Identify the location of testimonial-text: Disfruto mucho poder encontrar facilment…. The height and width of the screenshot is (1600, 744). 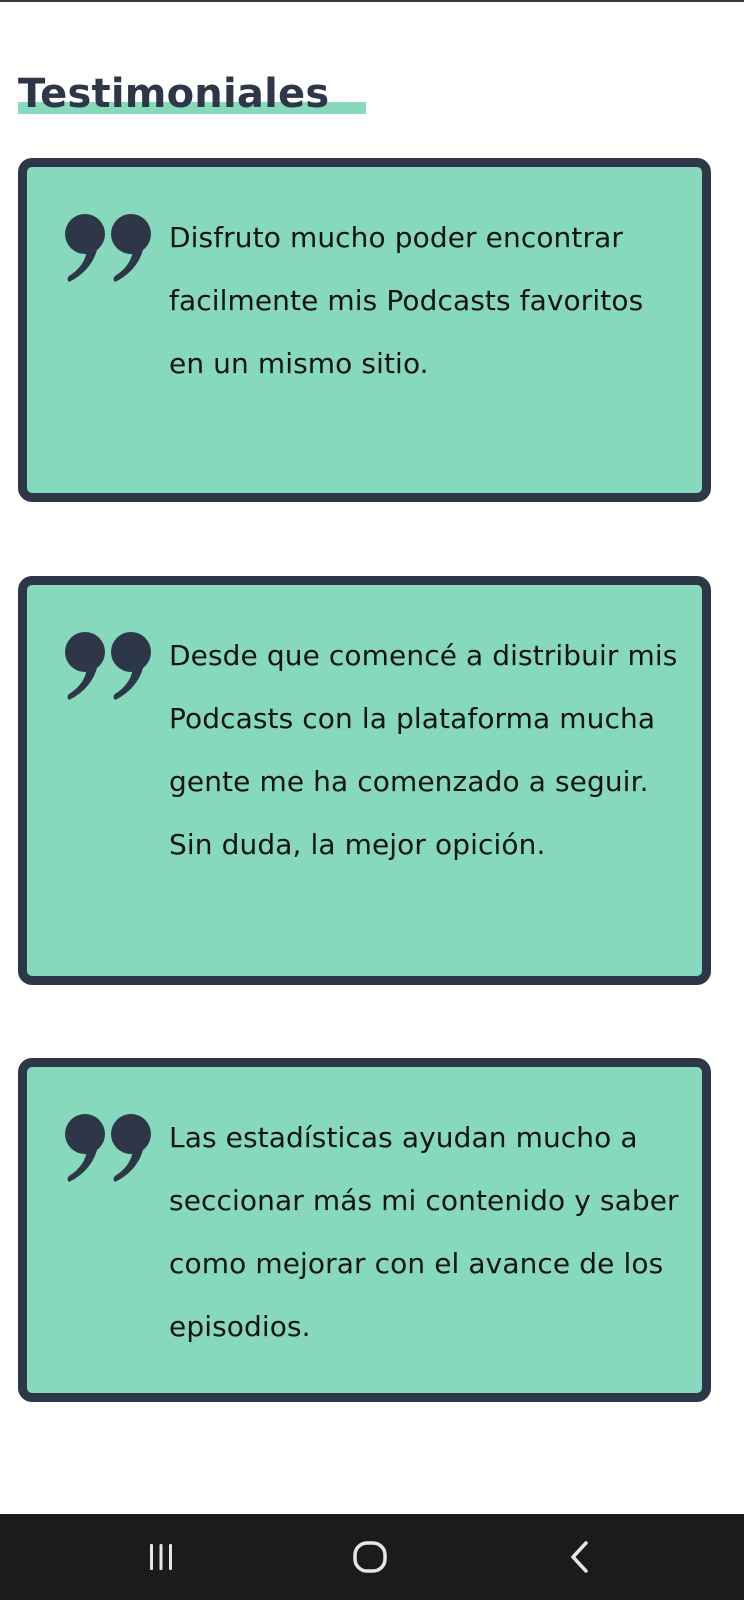
(406, 300).